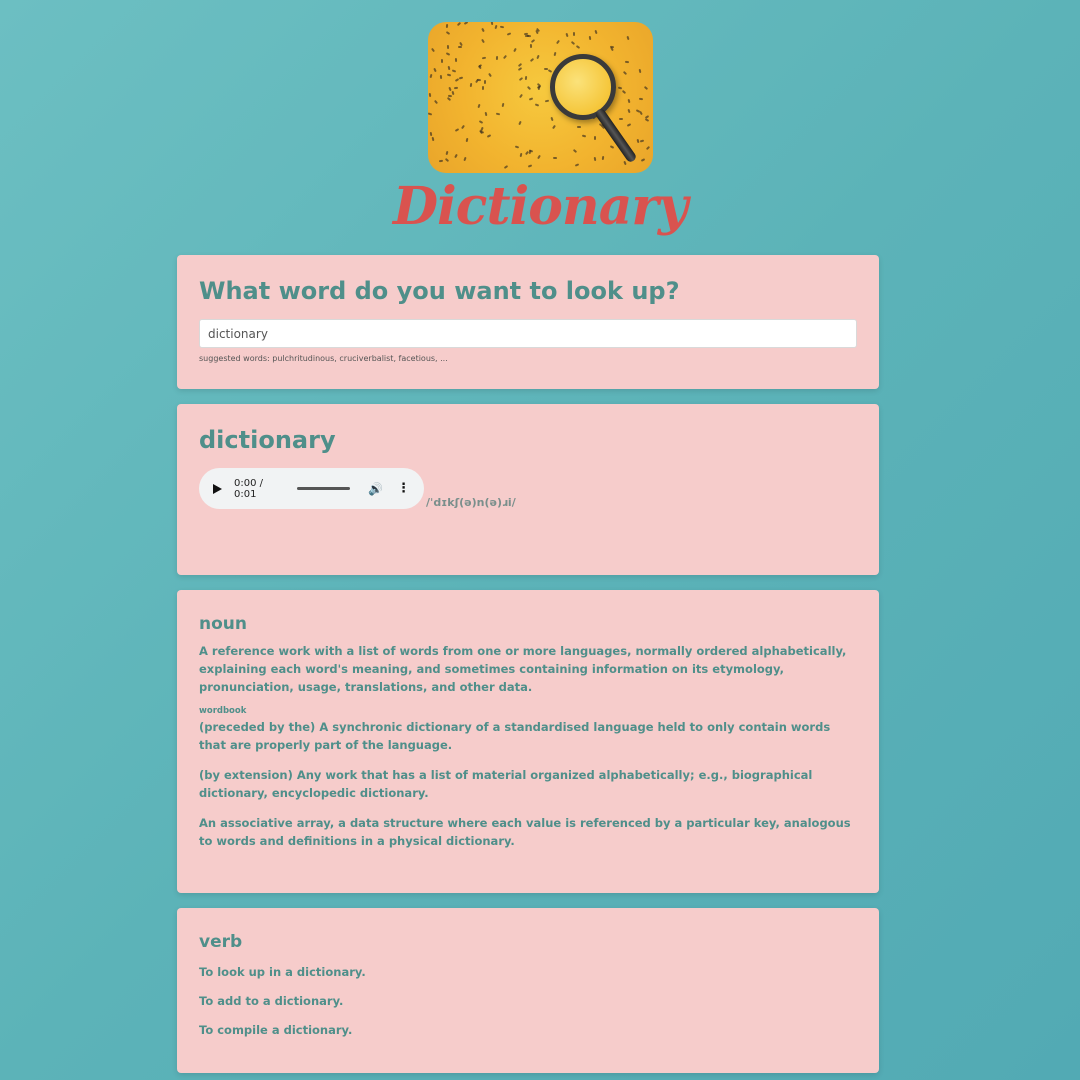 The image size is (1080, 1080). I want to click on audio-progress-slider, so click(323, 488).